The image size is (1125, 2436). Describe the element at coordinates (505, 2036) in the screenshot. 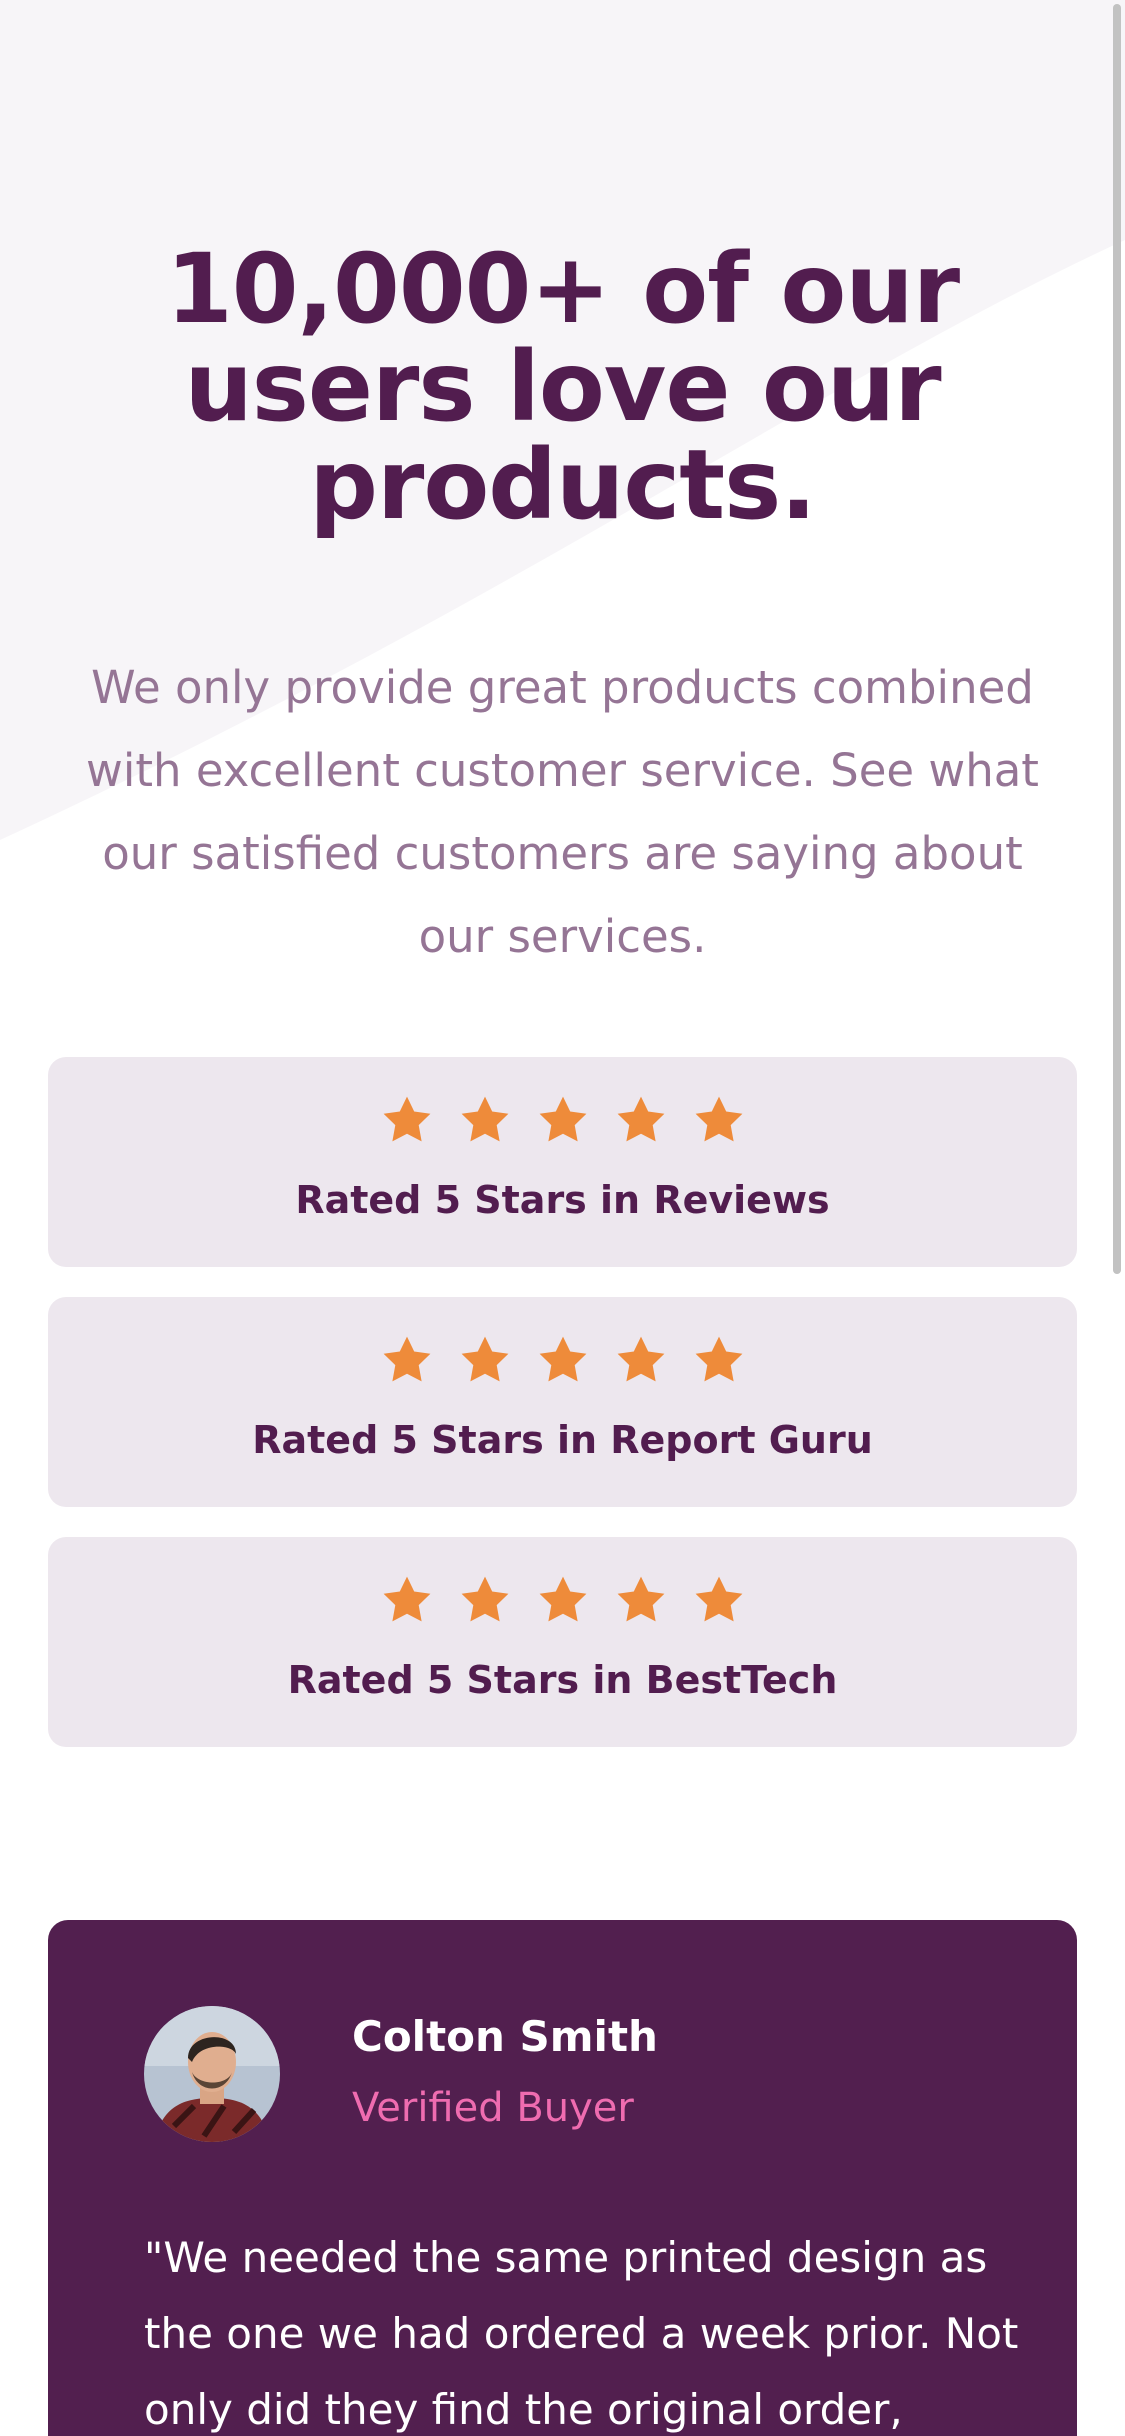

I see `reviewer-name: Colton Smith` at that location.